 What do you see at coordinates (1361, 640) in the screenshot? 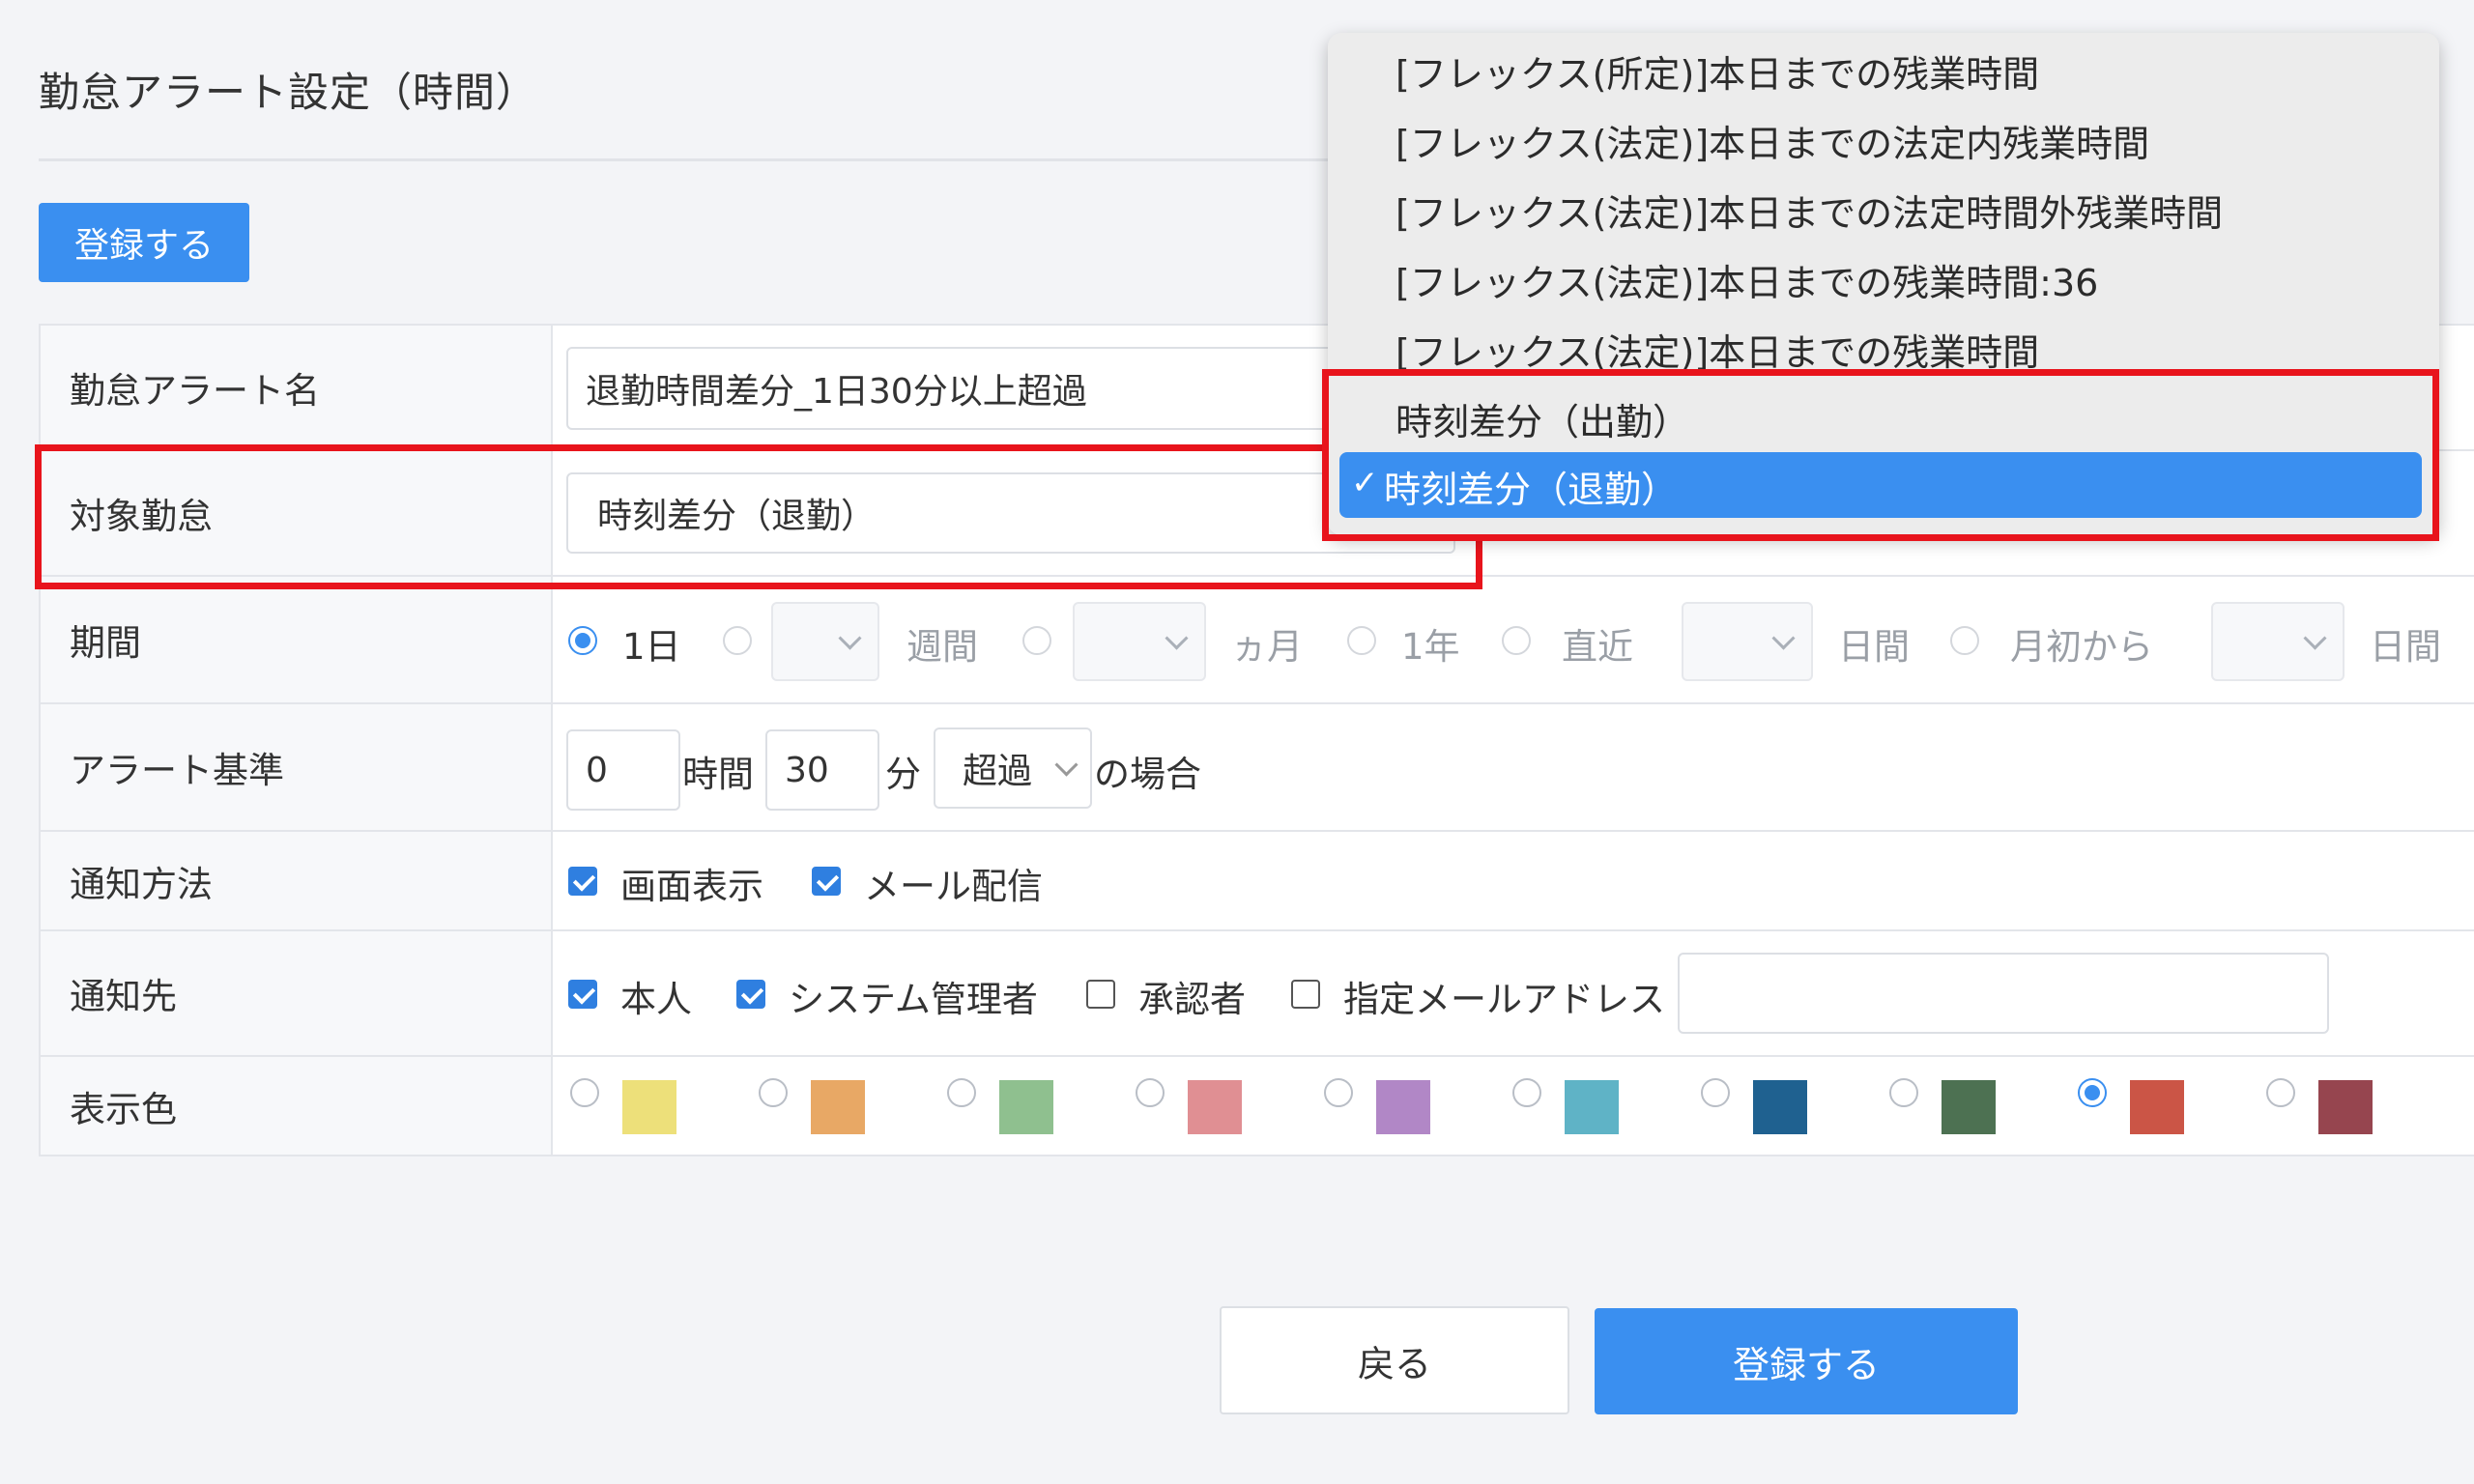
I see `period-year-radio` at bounding box center [1361, 640].